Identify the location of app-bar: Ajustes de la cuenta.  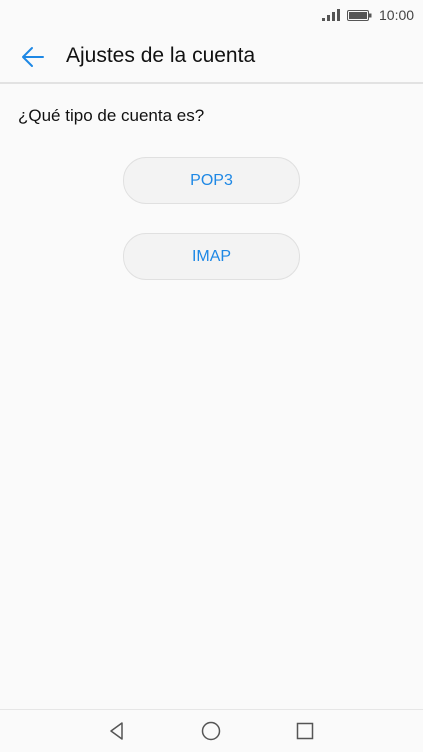
(211, 58).